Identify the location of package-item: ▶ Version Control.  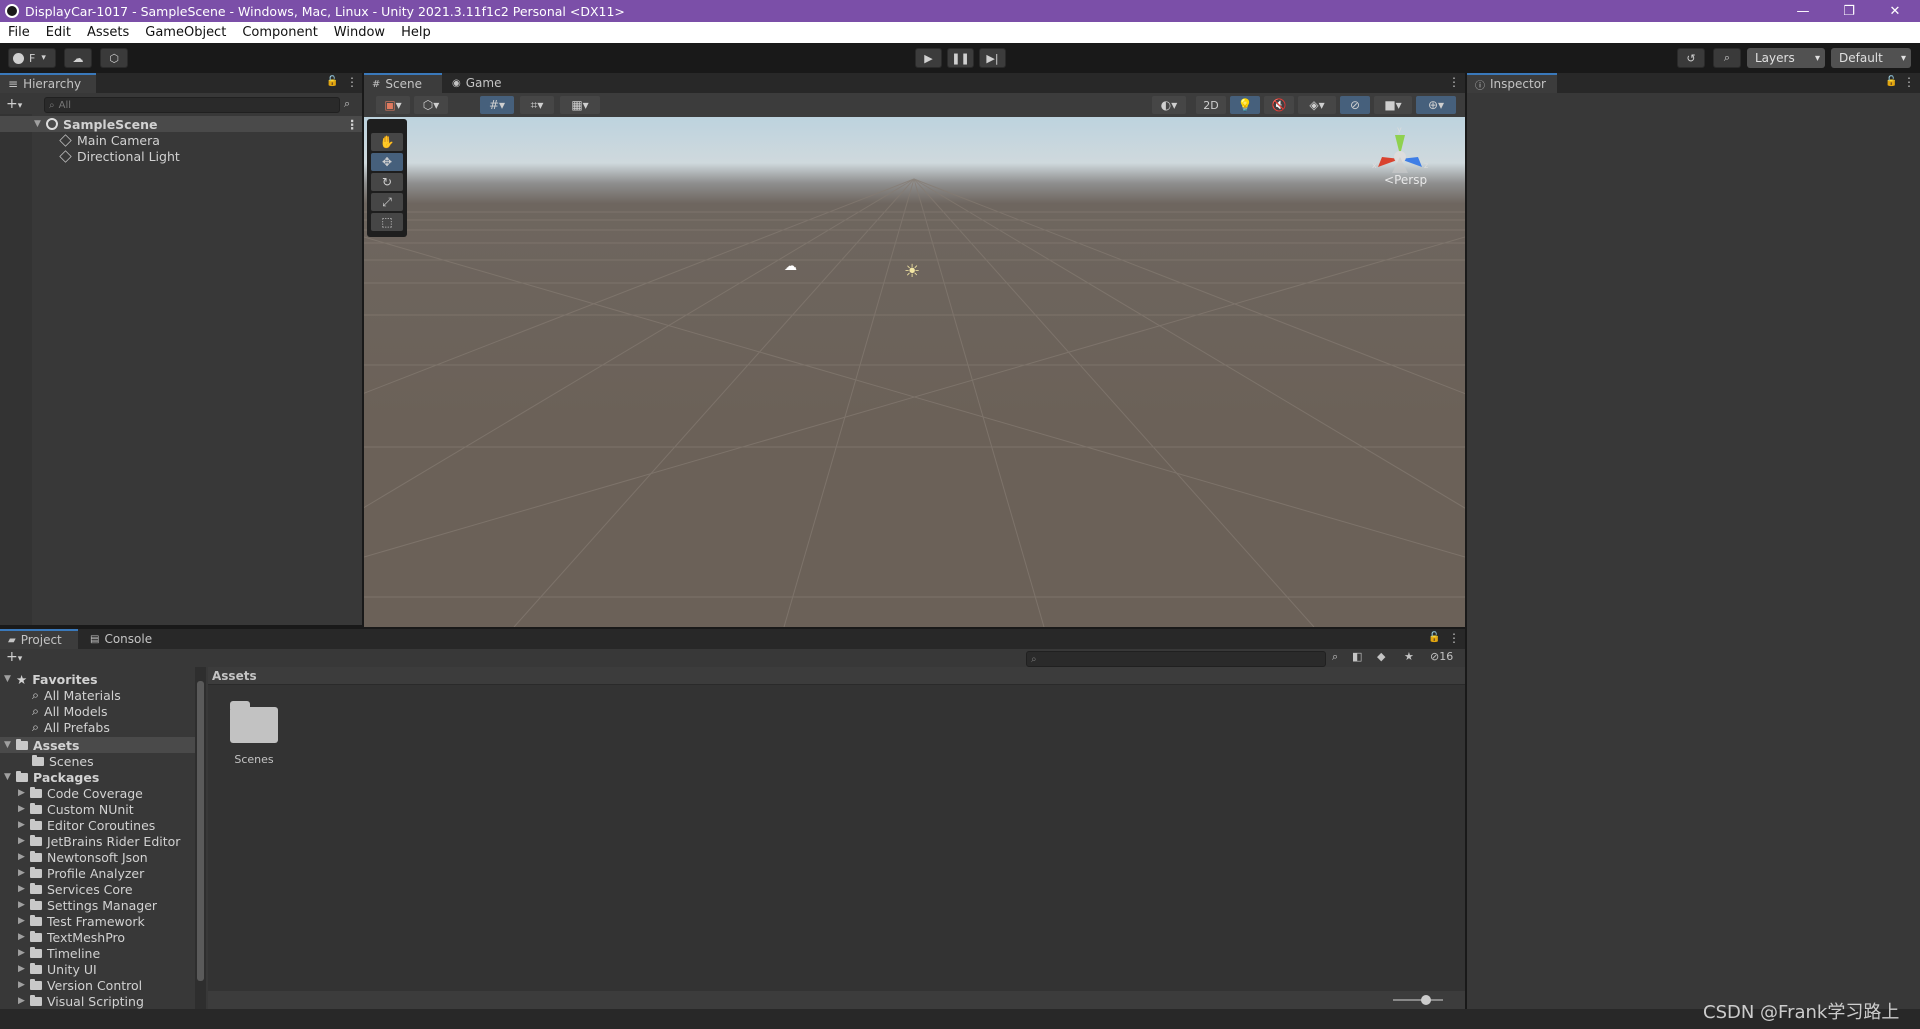
(80, 985).